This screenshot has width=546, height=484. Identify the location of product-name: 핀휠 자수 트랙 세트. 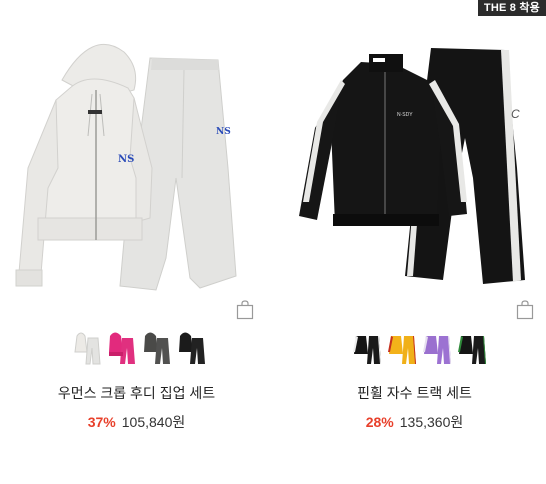
(409, 393).